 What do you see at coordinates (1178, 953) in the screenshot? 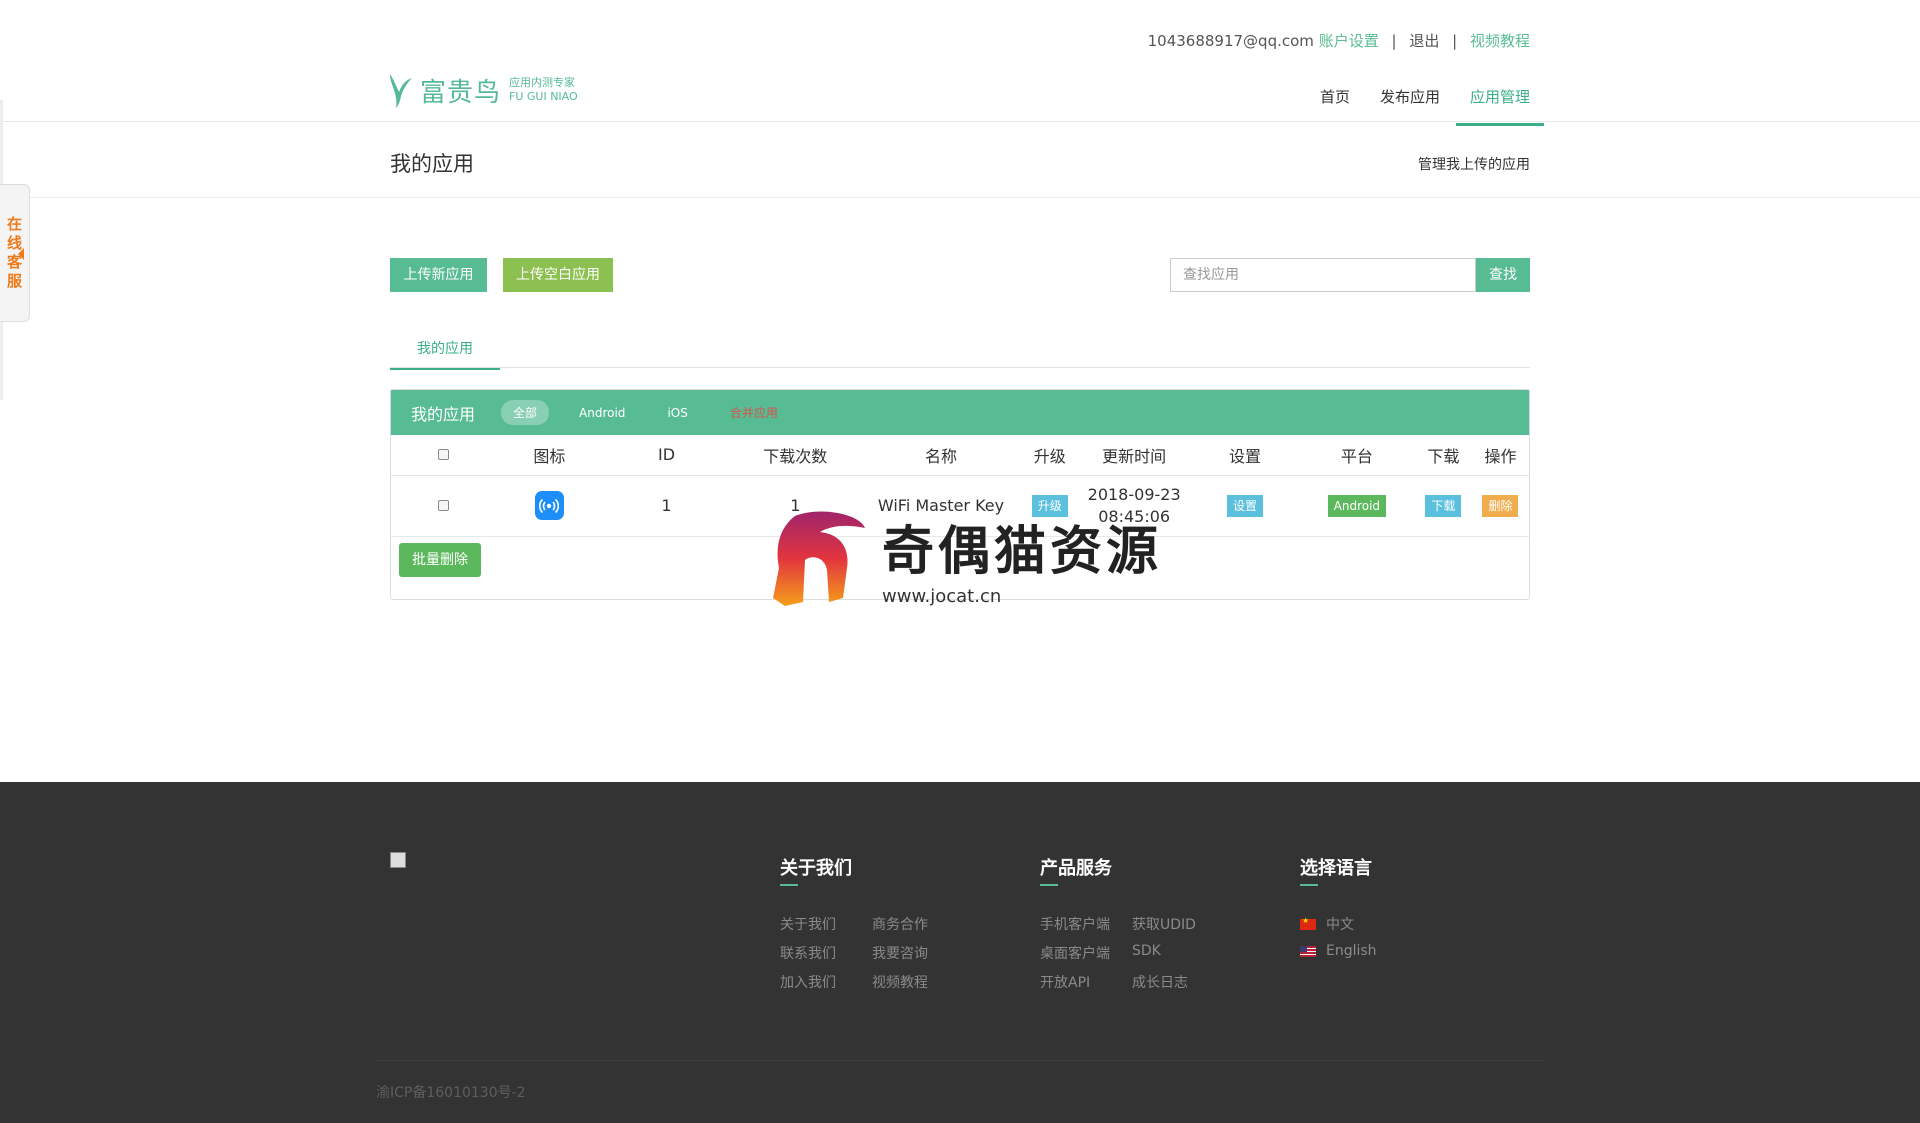
I see `footer-link: SDK` at bounding box center [1178, 953].